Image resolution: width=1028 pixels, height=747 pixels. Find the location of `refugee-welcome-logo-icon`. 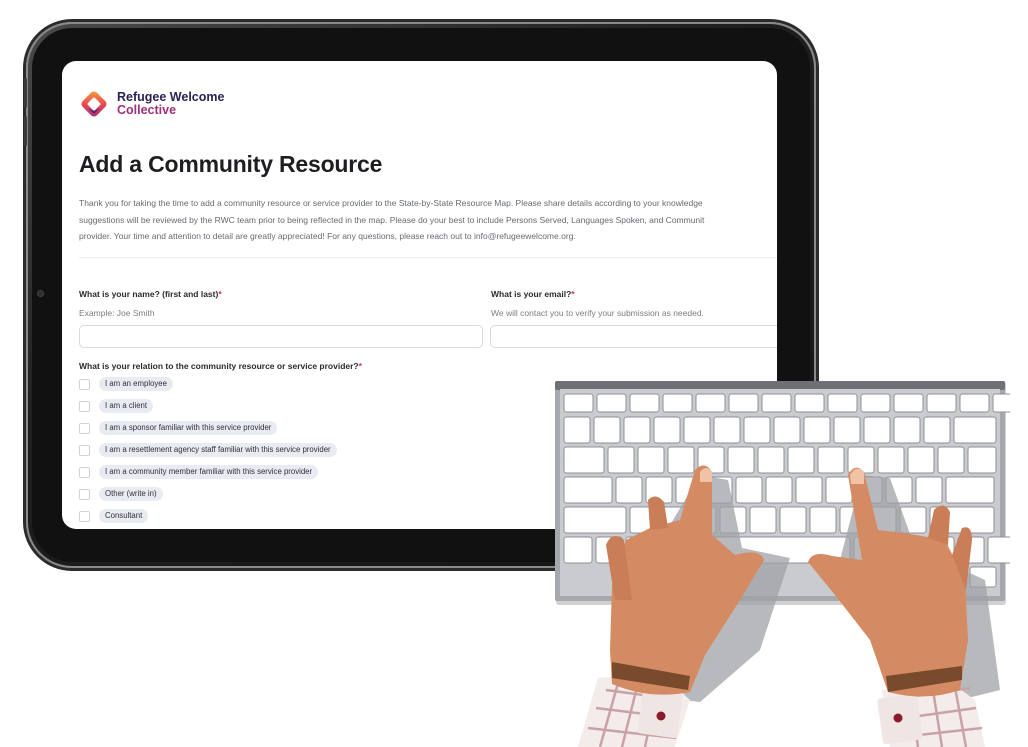

refugee-welcome-logo-icon is located at coordinates (94, 104).